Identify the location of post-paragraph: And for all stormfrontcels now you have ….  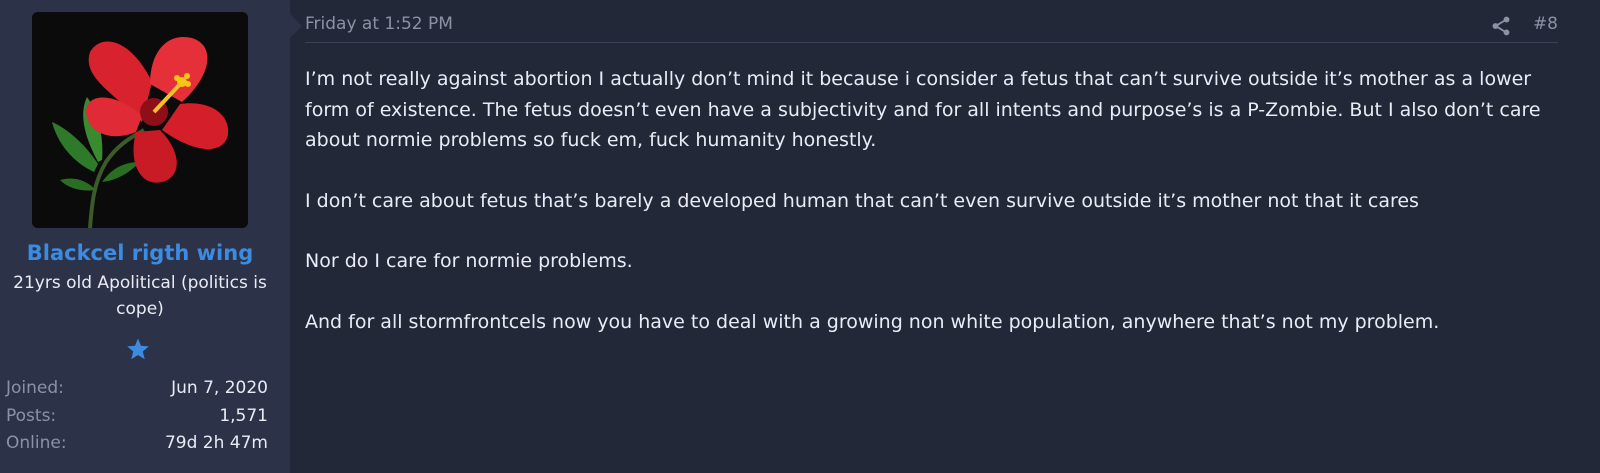
(872, 321).